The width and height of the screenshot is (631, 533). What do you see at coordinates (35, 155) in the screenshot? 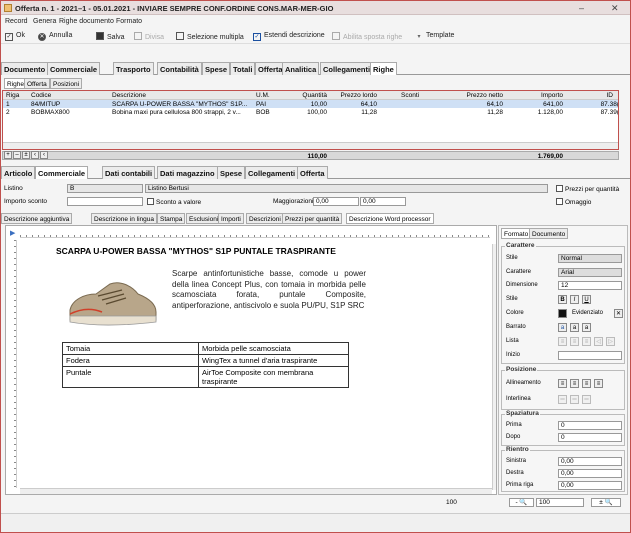
I see `move-up-button: ‹` at bounding box center [35, 155].